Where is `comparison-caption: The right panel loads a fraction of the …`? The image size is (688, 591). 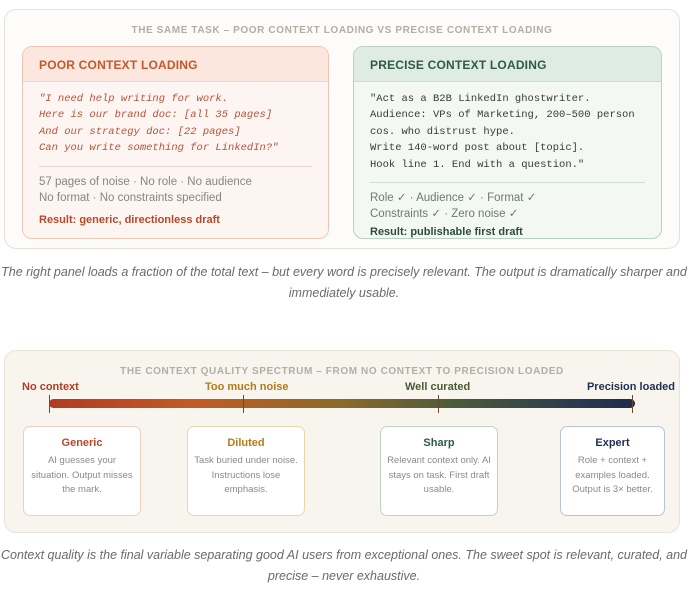 comparison-caption: The right panel loads a fraction of the … is located at coordinates (344, 282).